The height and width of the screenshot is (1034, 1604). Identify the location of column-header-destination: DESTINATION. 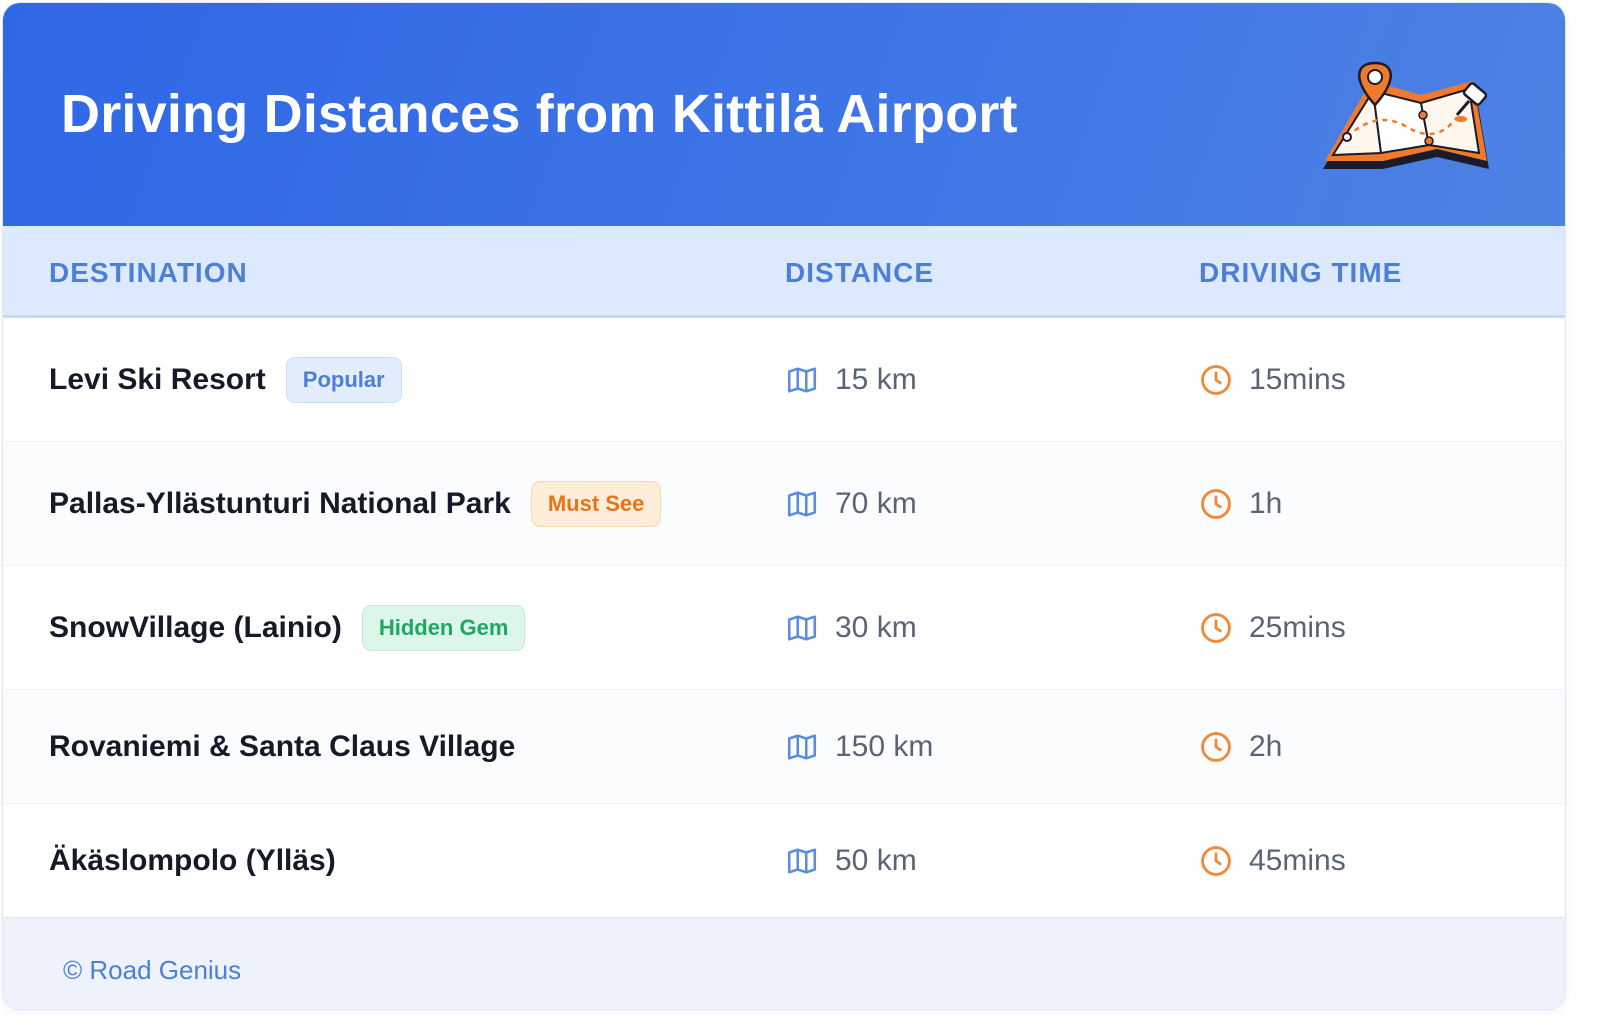
(148, 272).